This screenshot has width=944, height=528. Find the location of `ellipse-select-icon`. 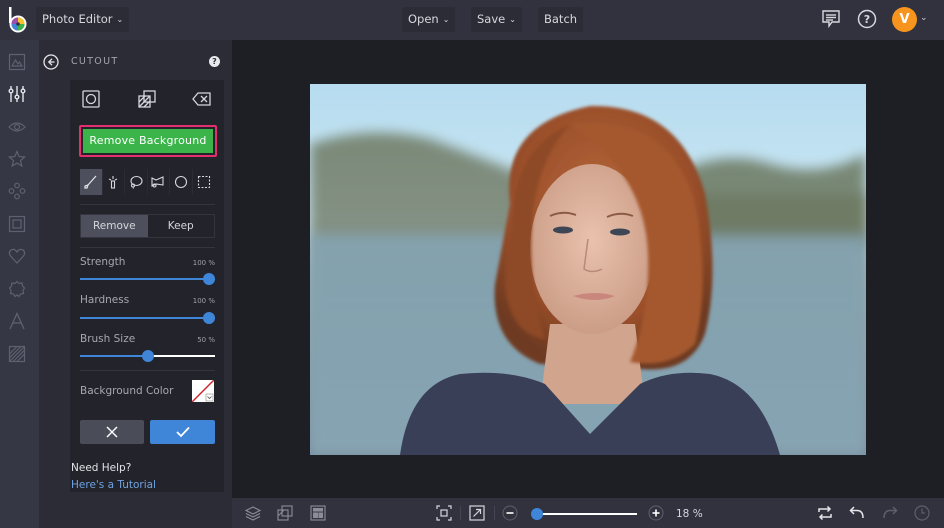

ellipse-select-icon is located at coordinates (180, 182).